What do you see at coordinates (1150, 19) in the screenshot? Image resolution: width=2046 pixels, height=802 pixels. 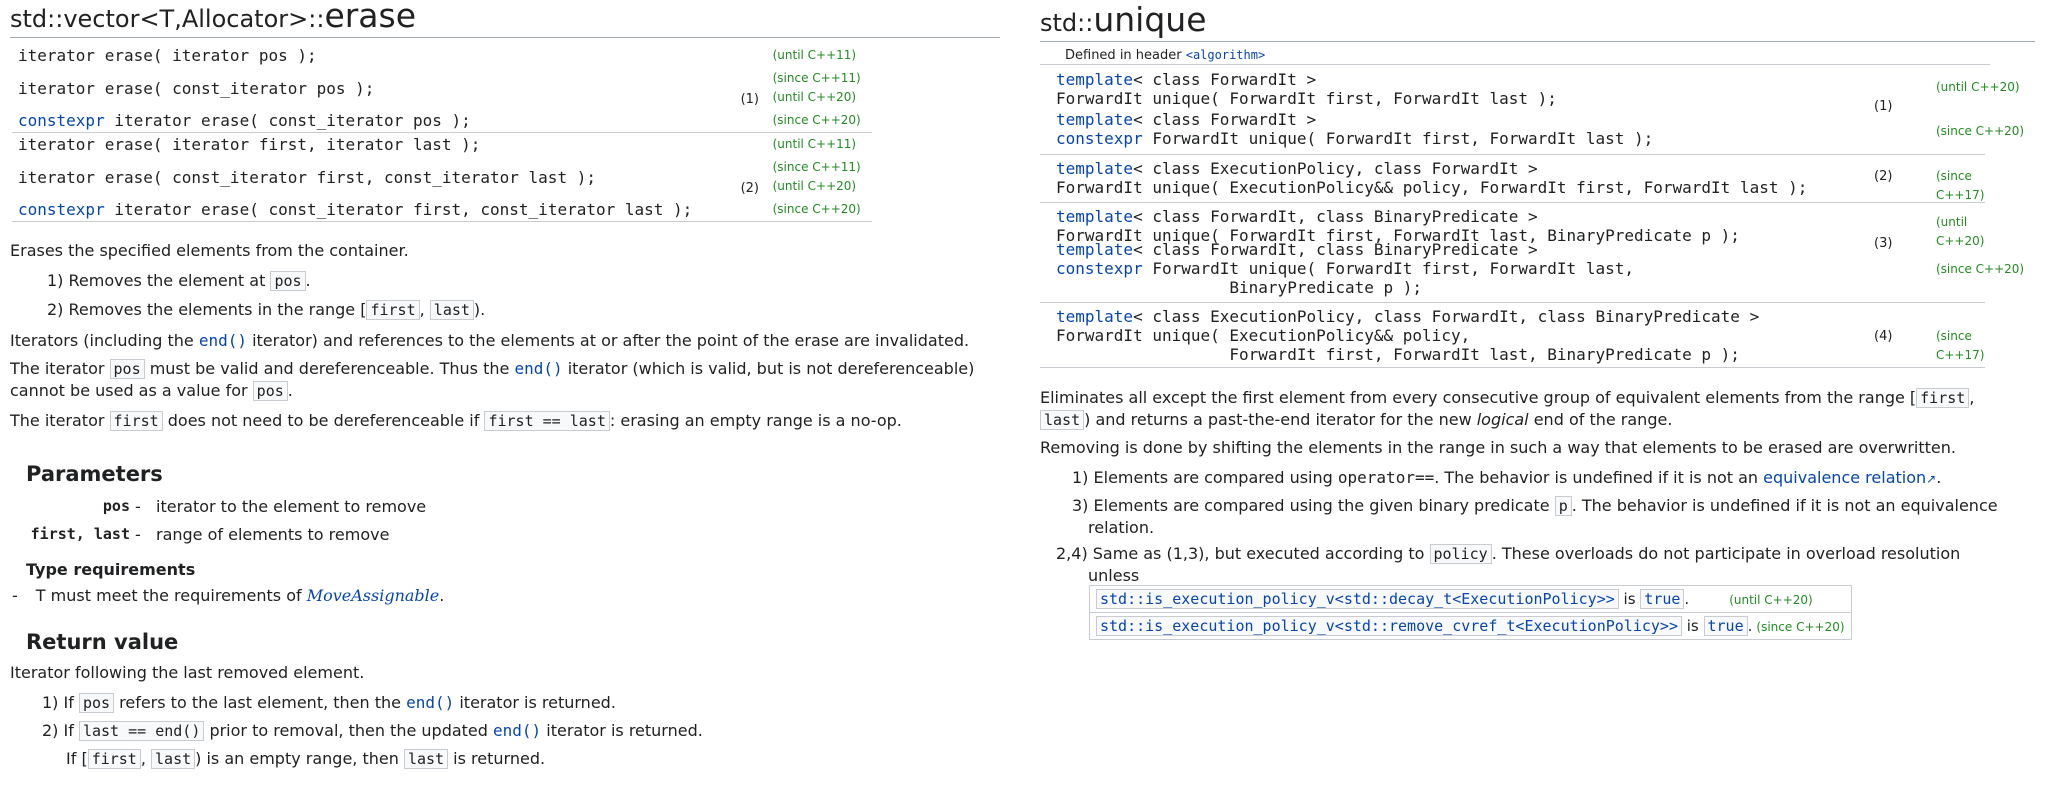 I see `title-main: unique` at bounding box center [1150, 19].